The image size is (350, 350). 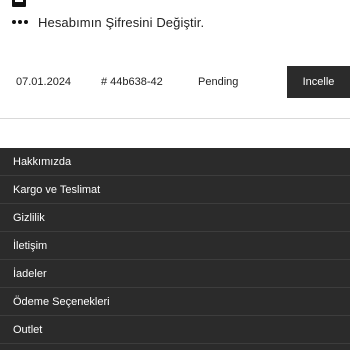 What do you see at coordinates (175, 274) in the screenshot?
I see `footer-link-returns: İadeler` at bounding box center [175, 274].